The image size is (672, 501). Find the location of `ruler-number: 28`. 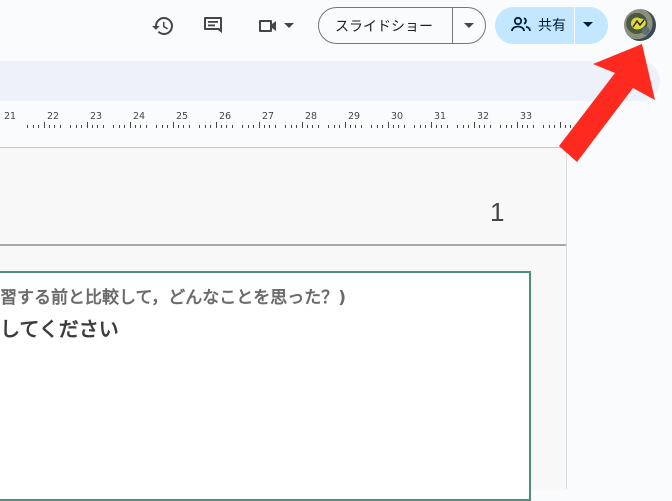

ruler-number: 28 is located at coordinates (311, 116).